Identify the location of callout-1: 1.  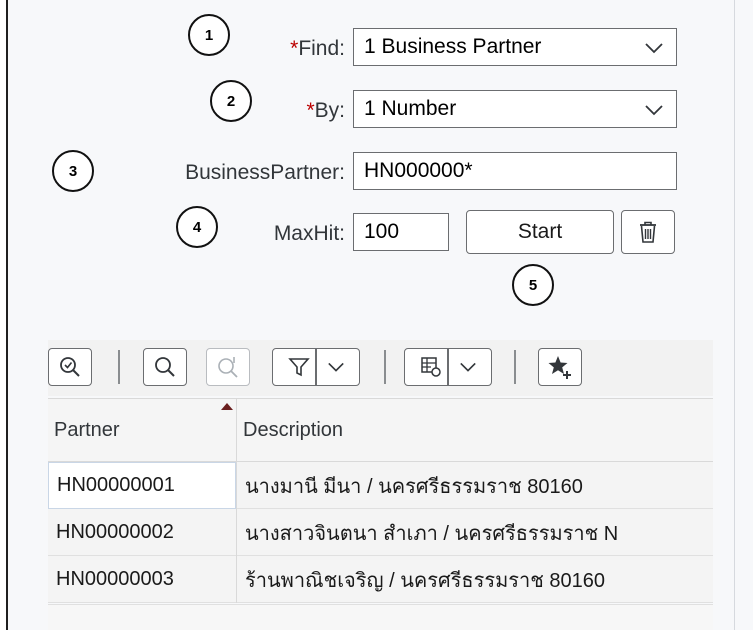
(209, 35).